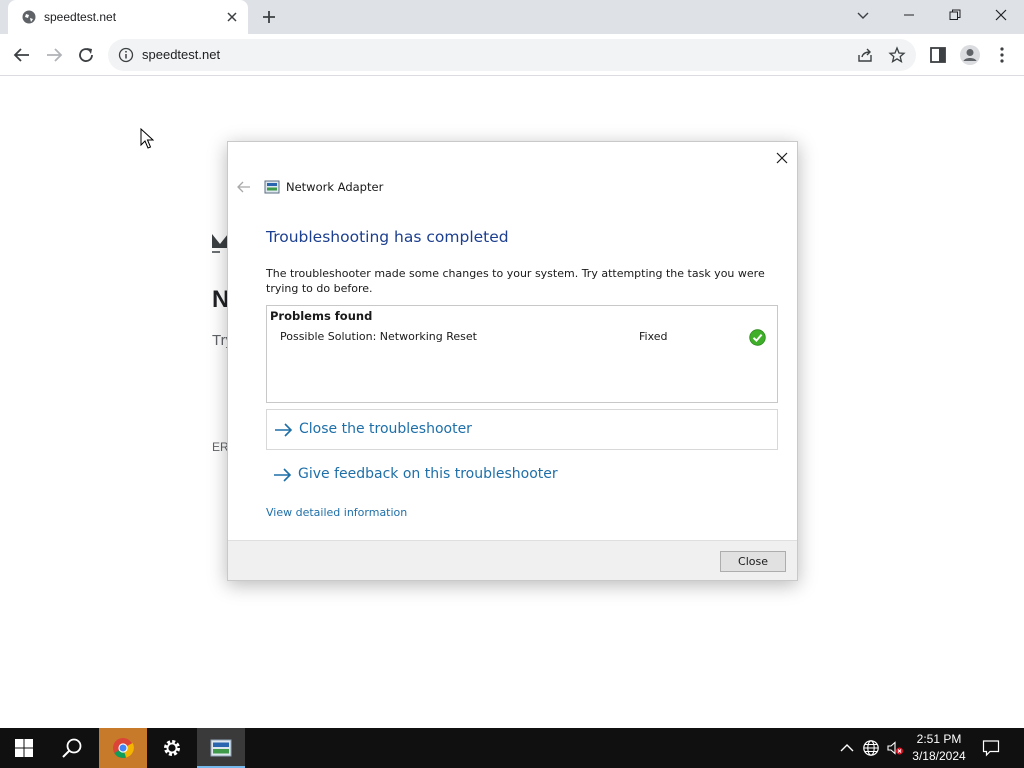  I want to click on start-button, so click(24, 748).